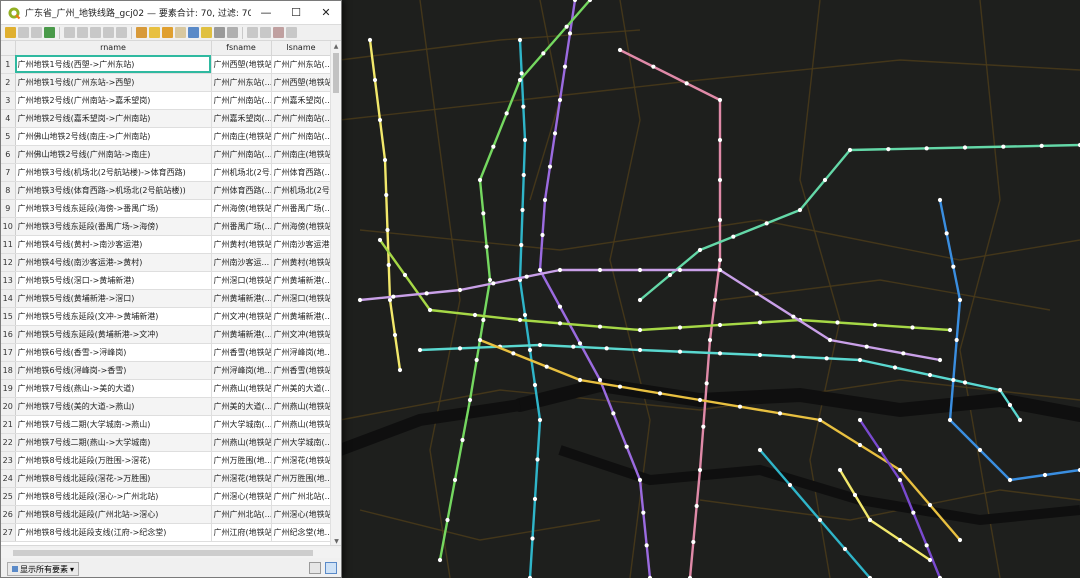 This screenshot has width=1080, height=578. What do you see at coordinates (113, 478) in the screenshot?
I see `cell-rname: 广州地铁8号线北延段(滘花->万胜围)` at bounding box center [113, 478].